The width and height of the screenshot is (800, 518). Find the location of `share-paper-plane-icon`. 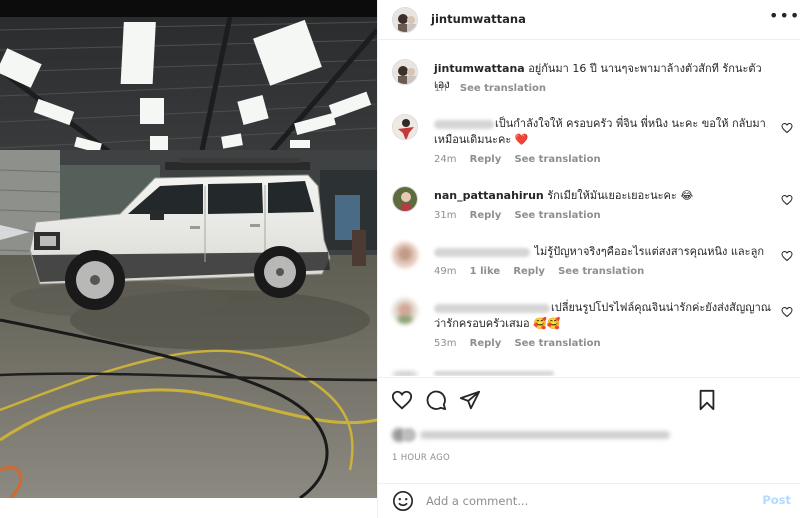

share-paper-plane-icon is located at coordinates (470, 400).